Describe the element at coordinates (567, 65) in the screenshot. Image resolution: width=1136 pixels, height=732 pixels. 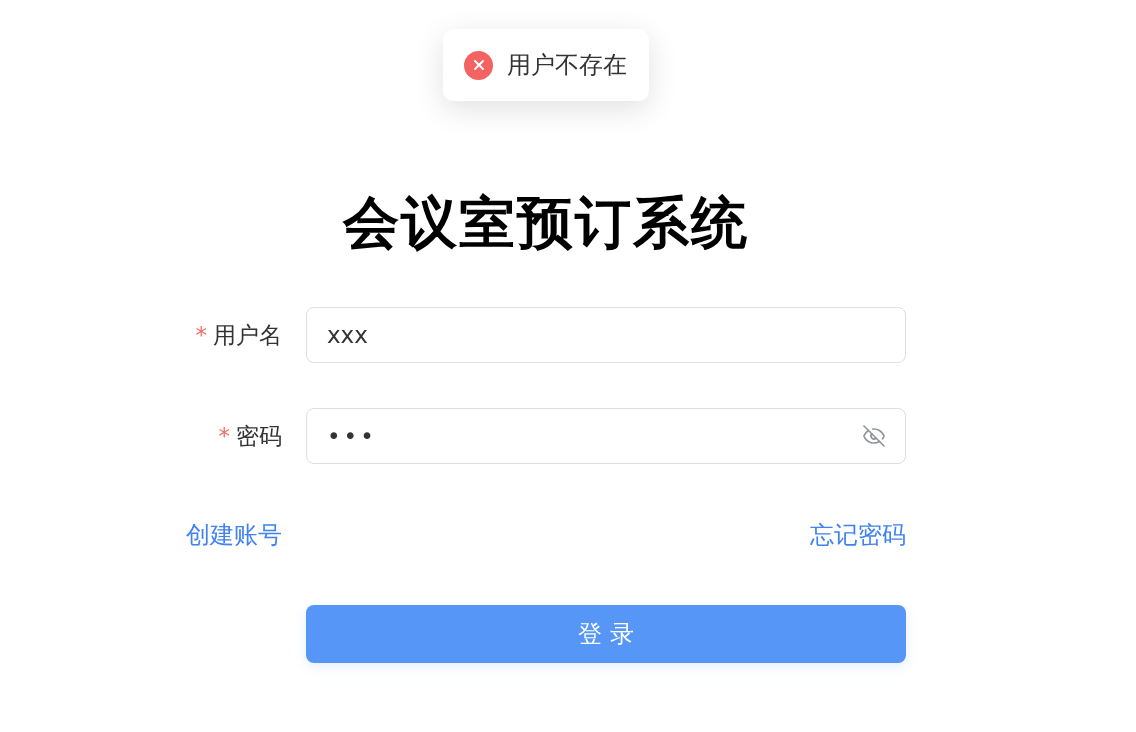
I see `toast-message: 用户不存在` at that location.